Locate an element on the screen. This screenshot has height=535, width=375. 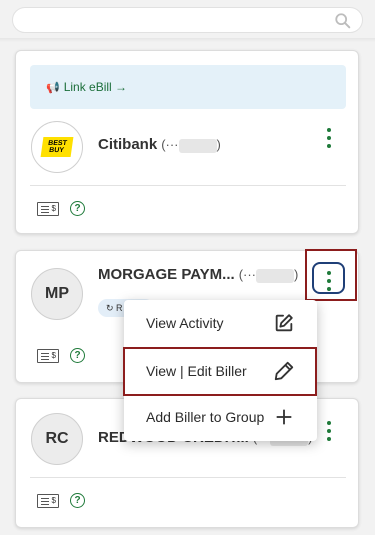
link-ebill-label: Link eBill → is located at coordinates (95, 87).